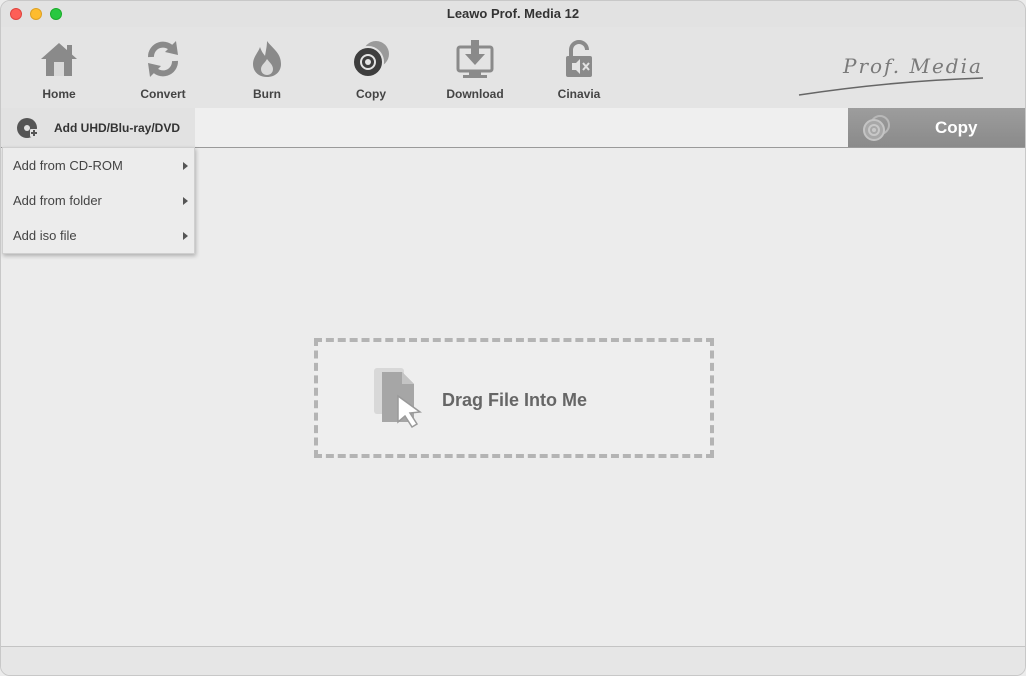 This screenshot has height=676, width=1026. Describe the element at coordinates (163, 94) in the screenshot. I see `toolbar-convert-label: Convert` at that location.